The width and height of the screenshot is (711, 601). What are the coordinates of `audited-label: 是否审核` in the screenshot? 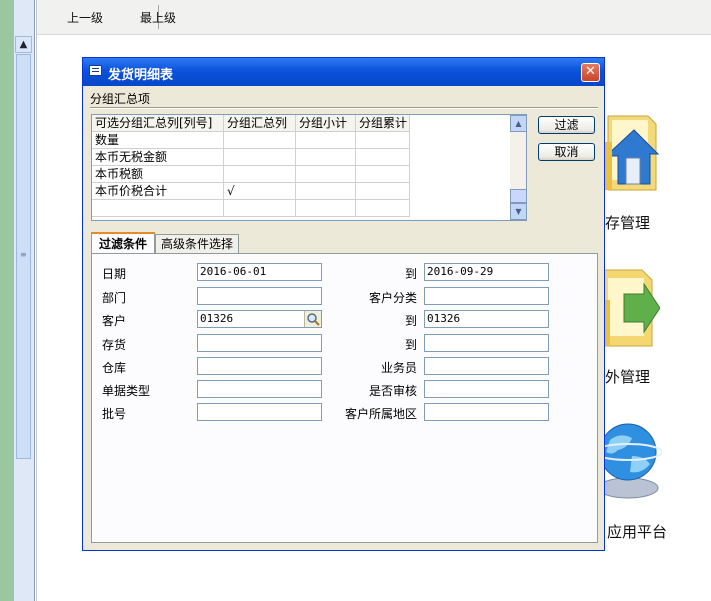 It's located at (392, 391).